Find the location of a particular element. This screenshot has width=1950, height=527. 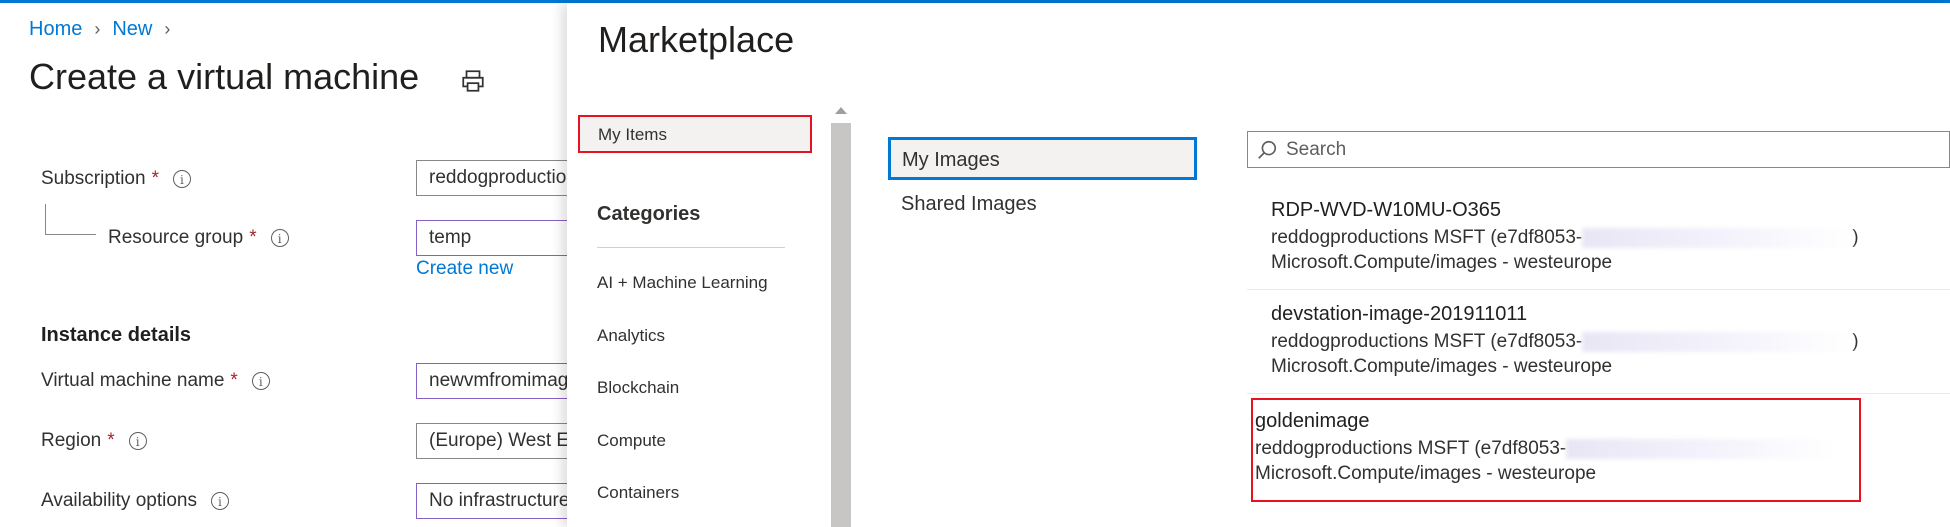

resource-group-label: Resource group * i is located at coordinates (198, 238).